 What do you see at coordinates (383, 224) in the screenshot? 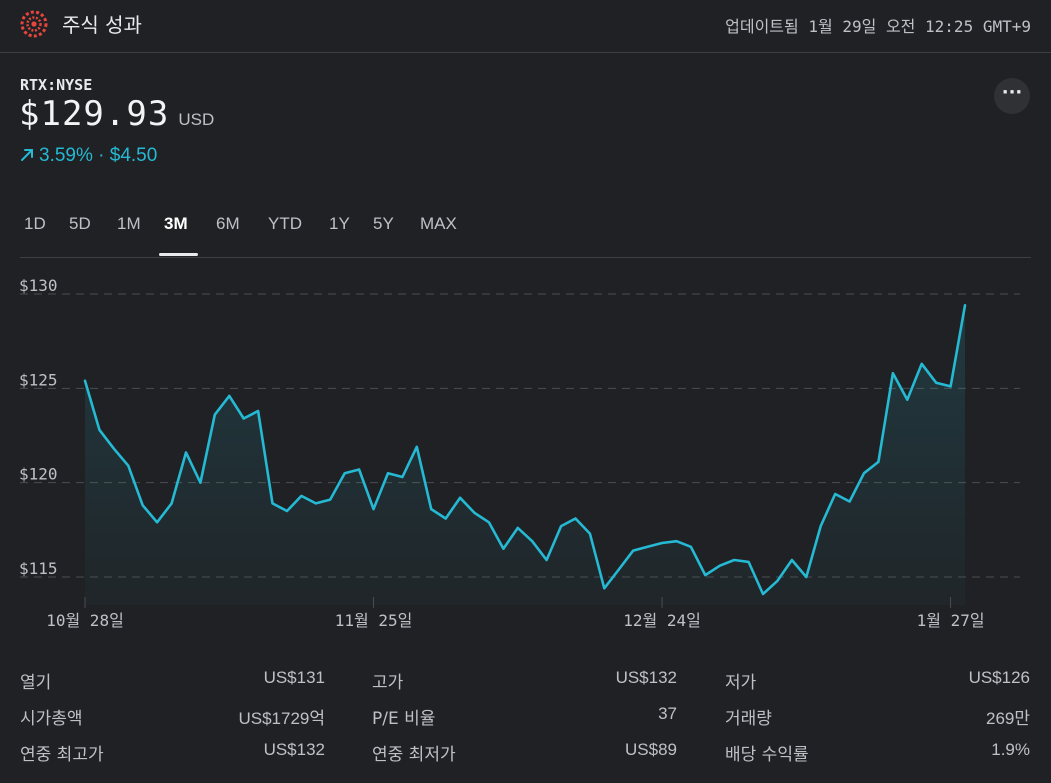
I see `tab-5y: 5Y` at bounding box center [383, 224].